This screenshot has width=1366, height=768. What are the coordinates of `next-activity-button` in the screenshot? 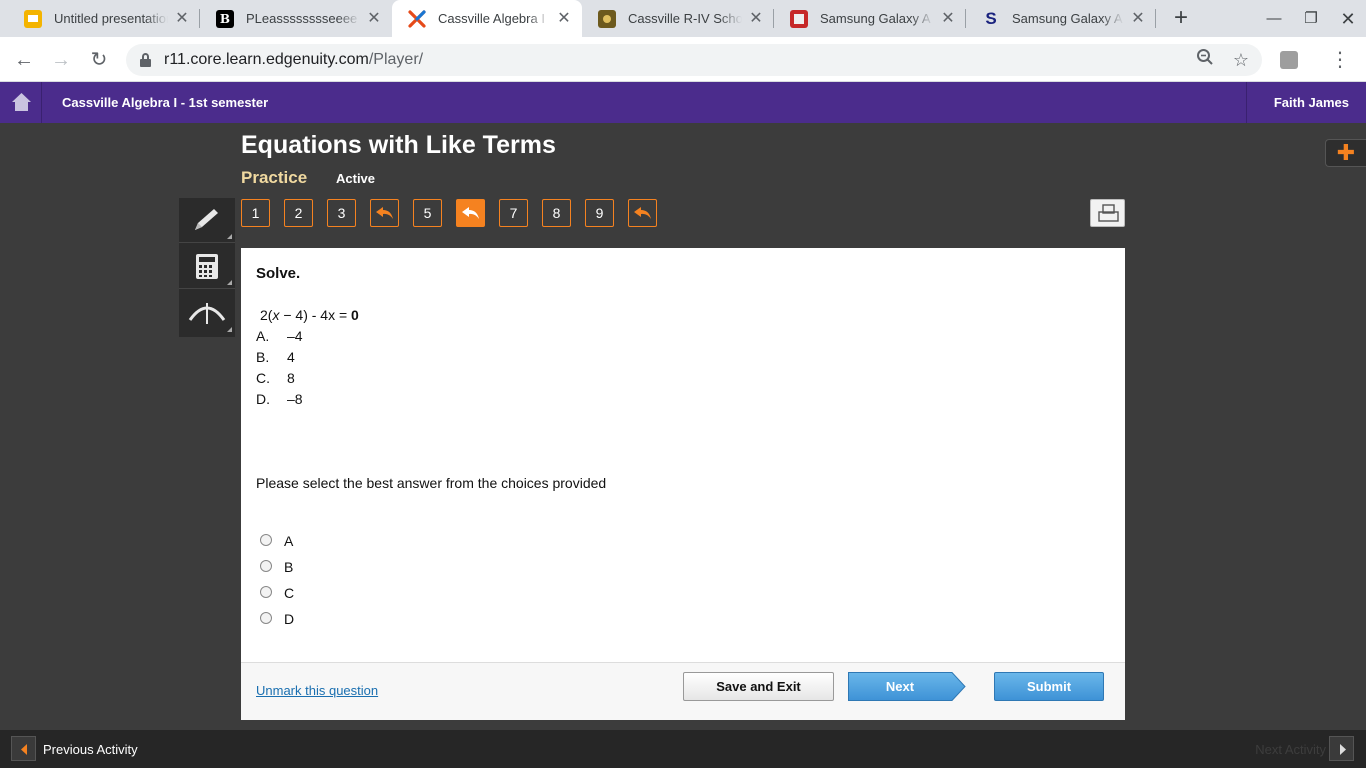 It's located at (1341, 748).